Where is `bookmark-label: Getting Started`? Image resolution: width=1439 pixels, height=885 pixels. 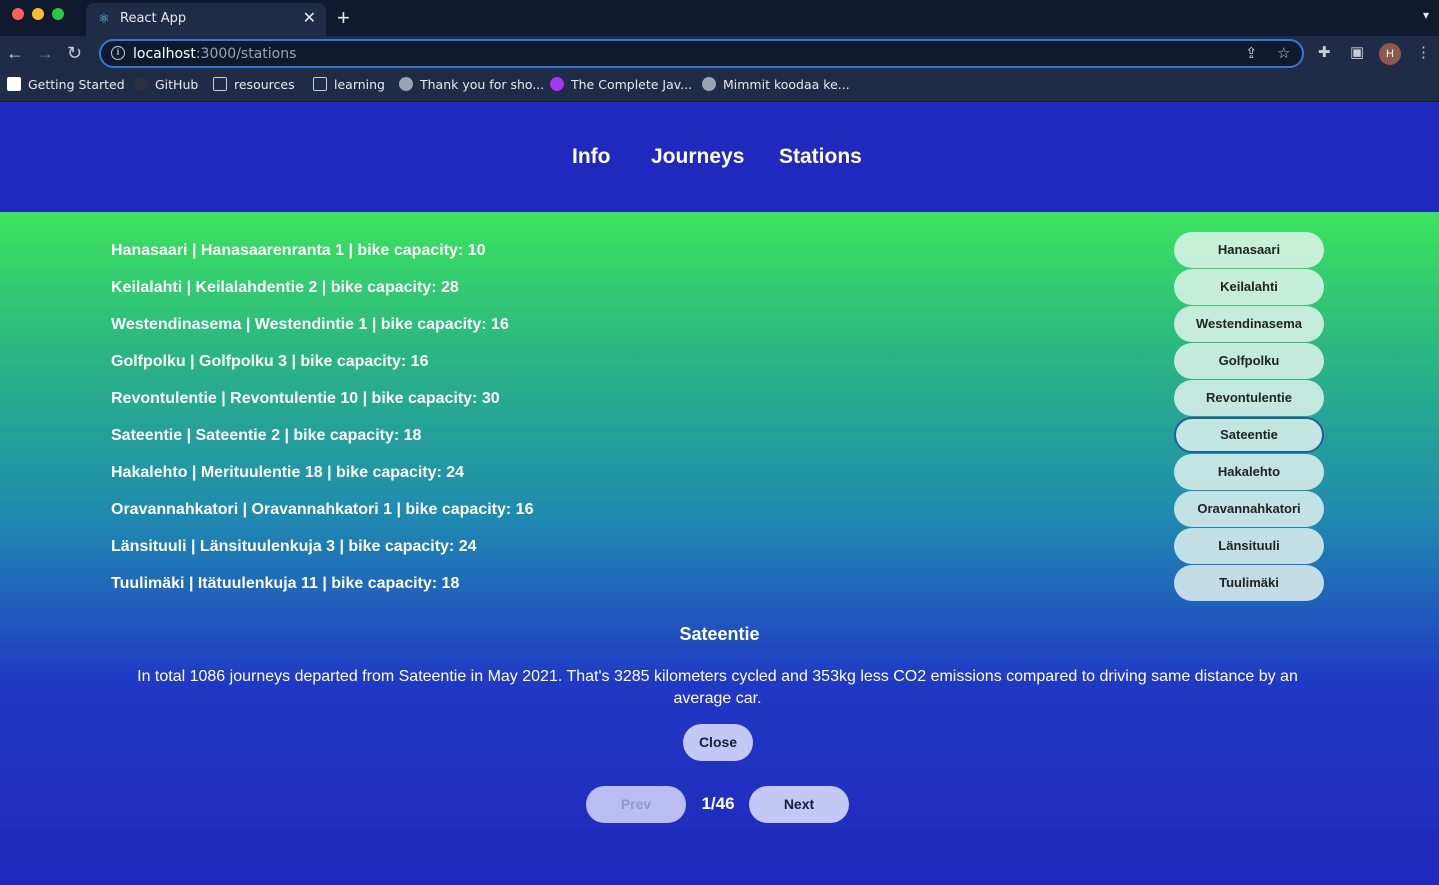 bookmark-label: Getting Started is located at coordinates (76, 84).